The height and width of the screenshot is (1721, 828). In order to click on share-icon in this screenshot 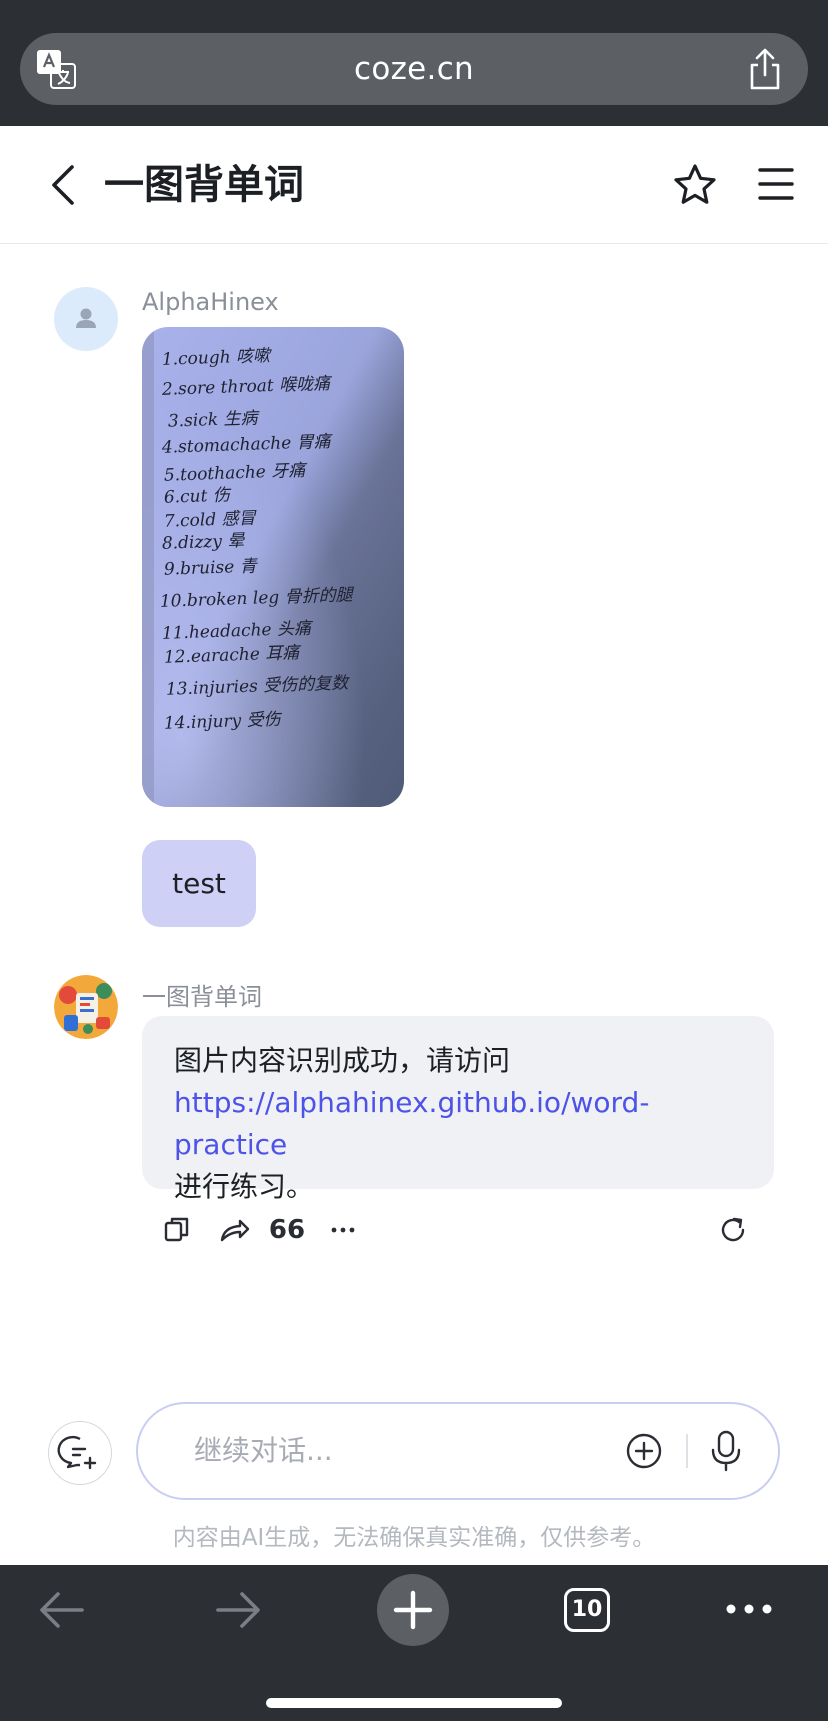, I will do `click(765, 69)`.